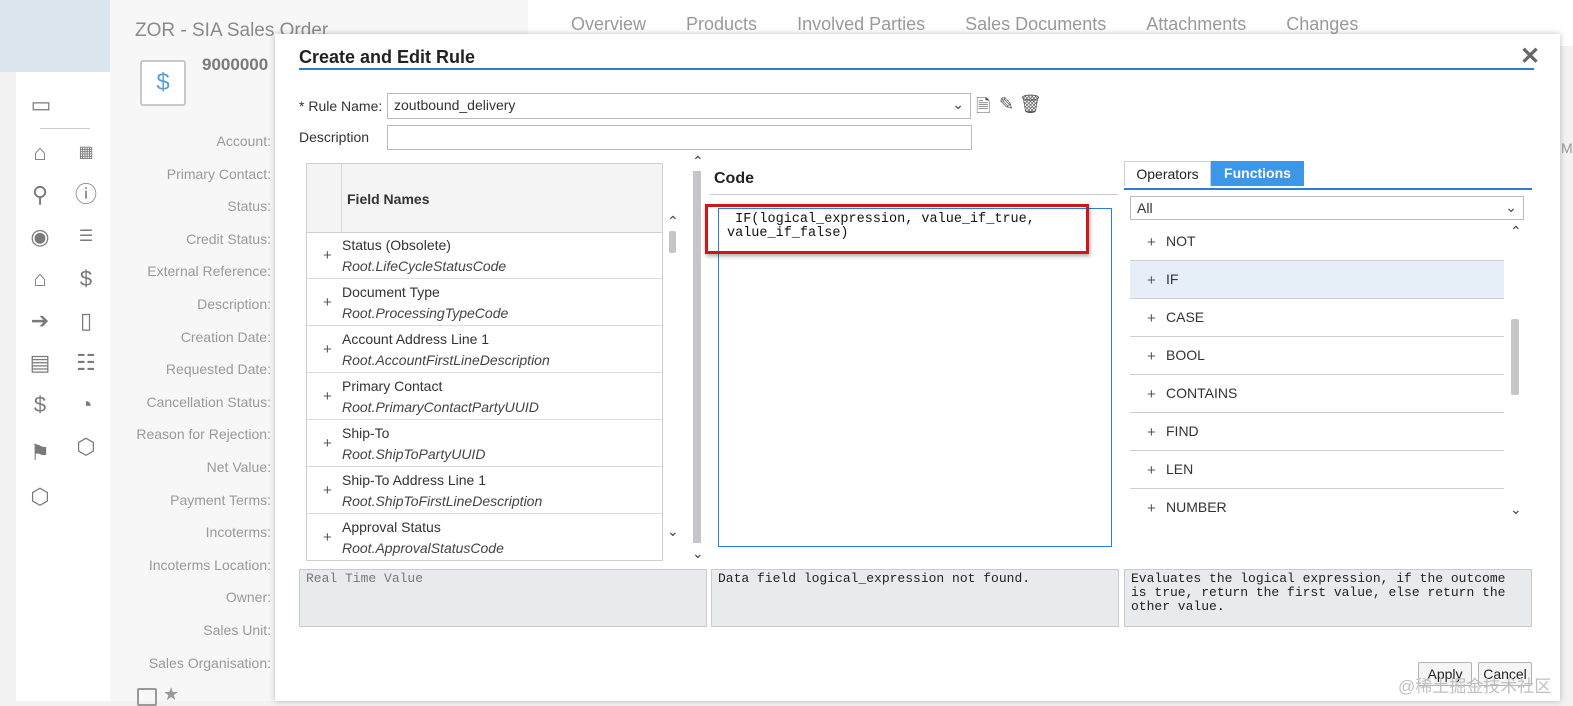 This screenshot has height=706, width=1573. Describe the element at coordinates (86, 195) in the screenshot. I see `alert-icon: ⓘ` at that location.